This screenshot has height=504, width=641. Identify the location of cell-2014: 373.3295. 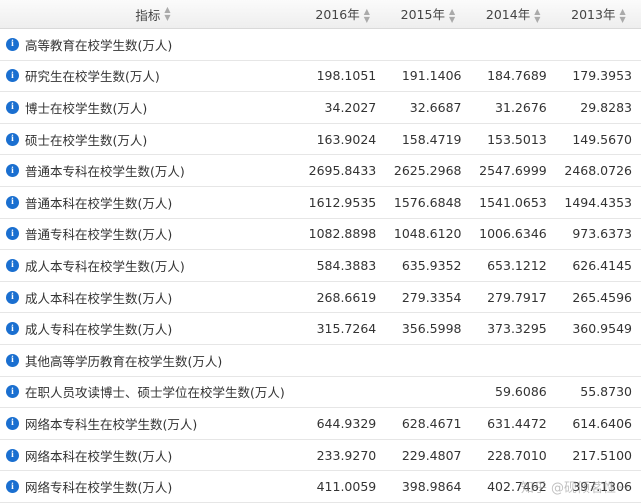
(517, 329).